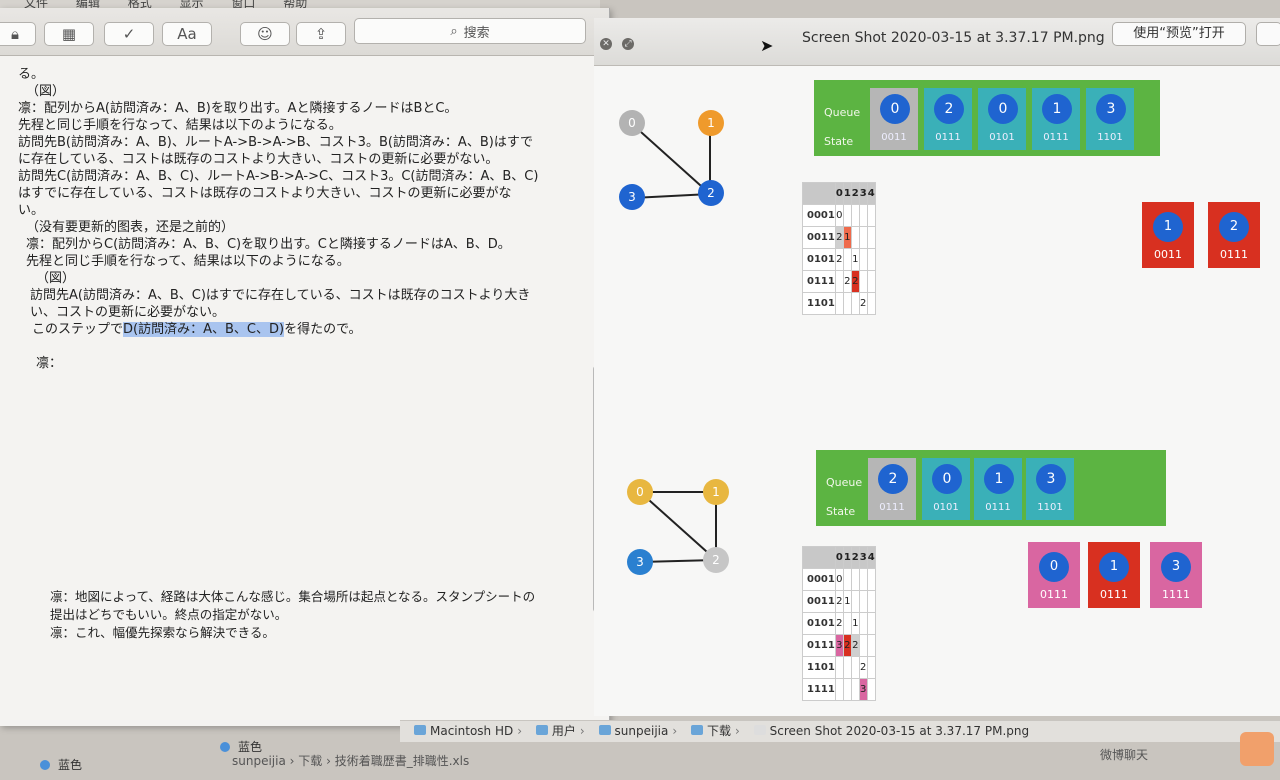  I want to click on queue-item: 1 0111, so click(1056, 119).